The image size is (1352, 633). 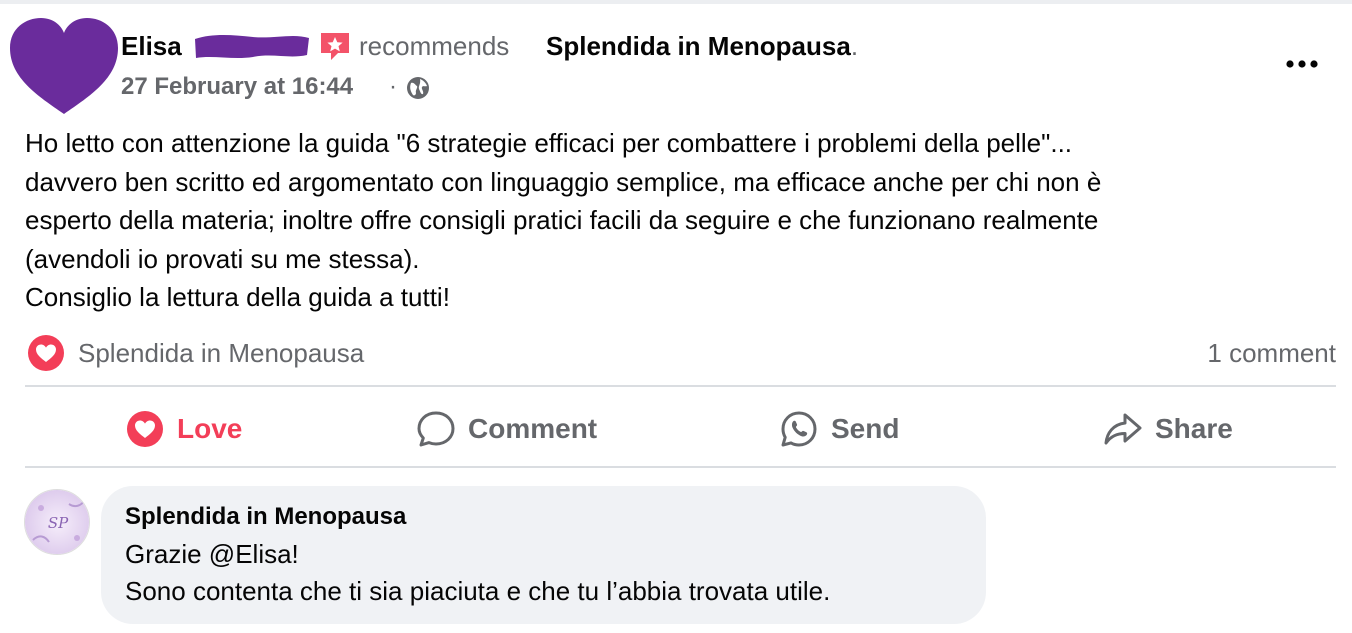 What do you see at coordinates (434, 46) in the screenshot?
I see `recommends-label: recommends` at bounding box center [434, 46].